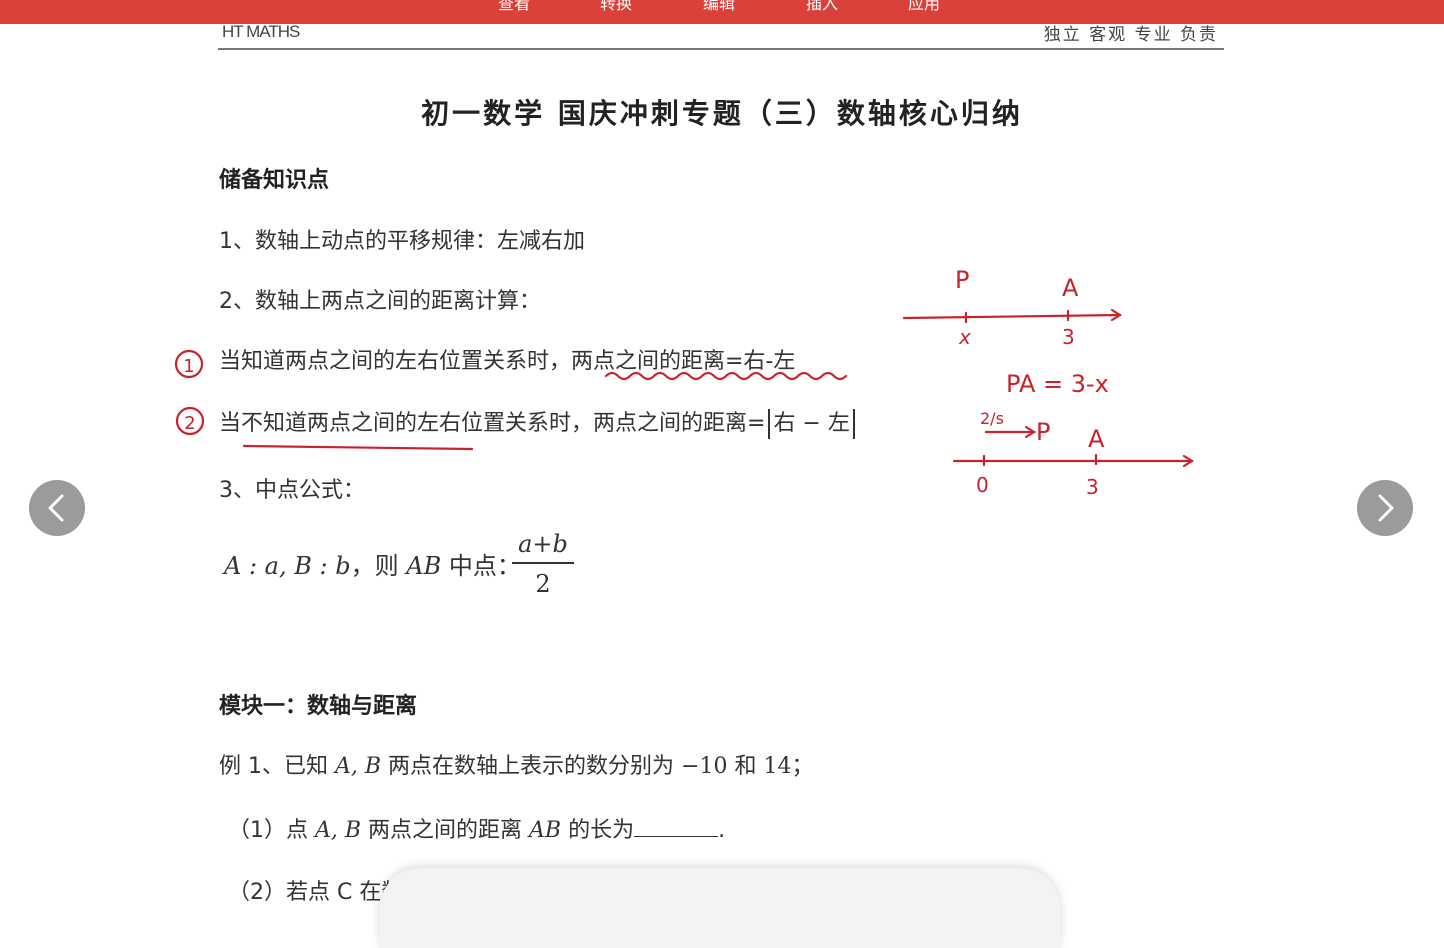 This screenshot has height=948, width=1444. I want to click on axis-1-label-P: P, so click(962, 280).